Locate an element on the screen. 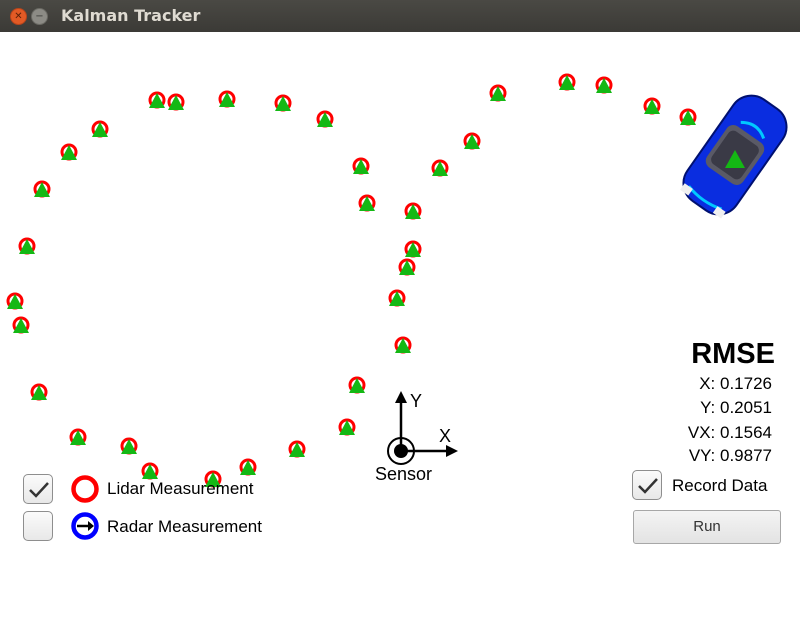 The width and height of the screenshot is (800, 632). record-checkbox is located at coordinates (647, 485).